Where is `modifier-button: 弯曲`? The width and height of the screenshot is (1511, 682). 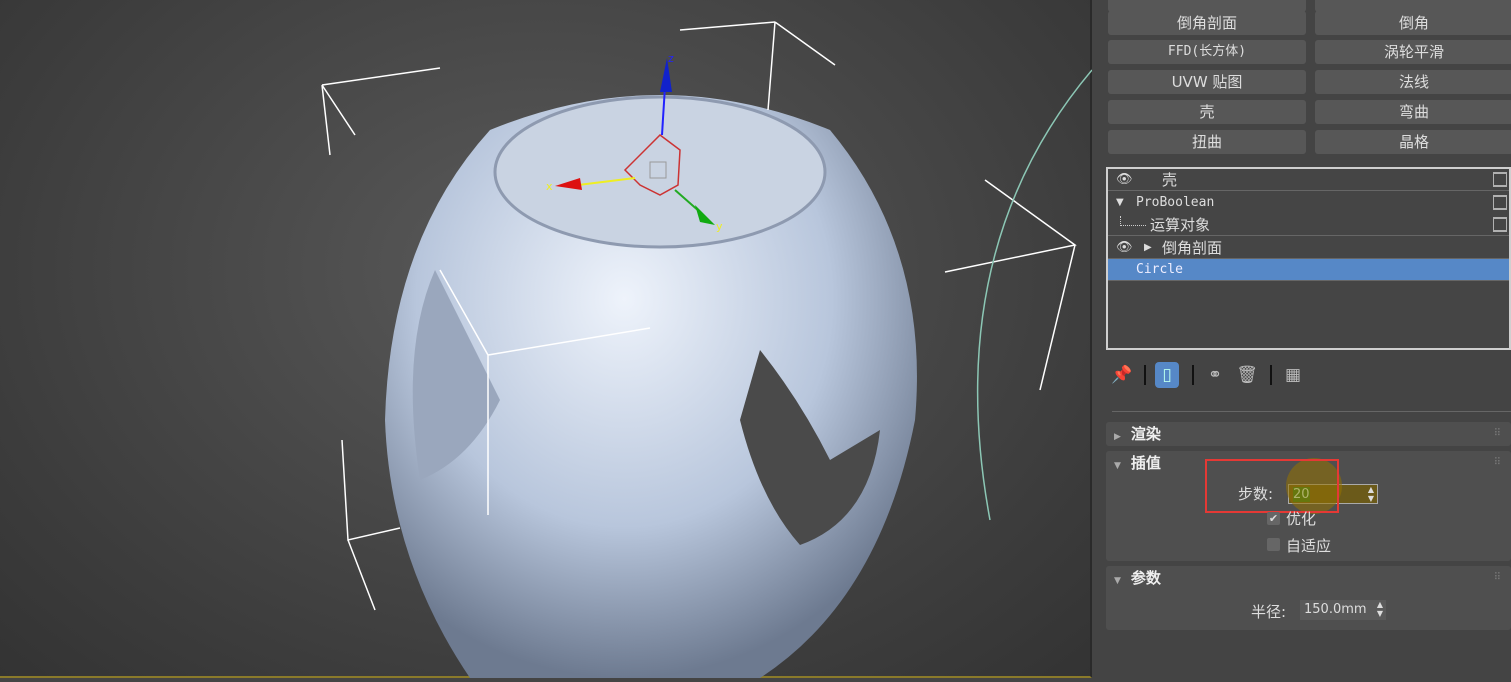
modifier-button: 弯曲 is located at coordinates (1413, 112).